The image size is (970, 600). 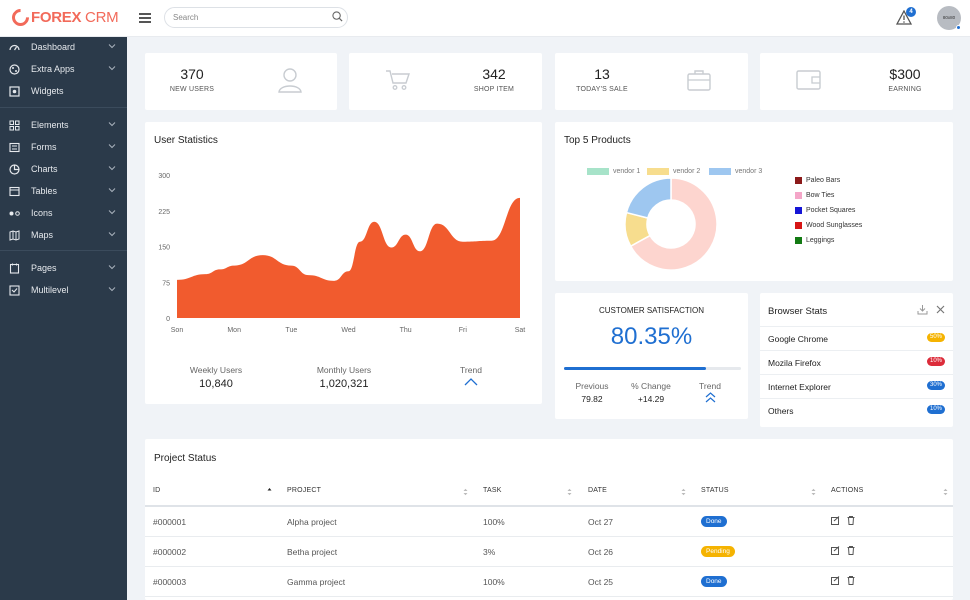 What do you see at coordinates (718, 551) in the screenshot?
I see `status-badge: Pending` at bounding box center [718, 551].